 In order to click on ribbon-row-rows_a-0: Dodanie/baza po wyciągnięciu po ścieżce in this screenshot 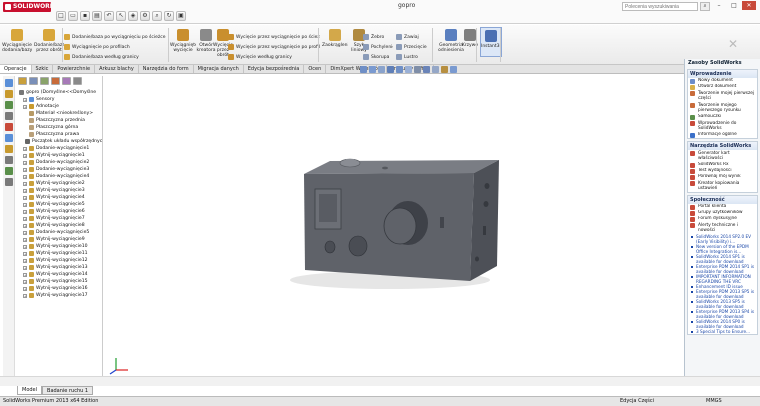, I will do `click(115, 37)`.